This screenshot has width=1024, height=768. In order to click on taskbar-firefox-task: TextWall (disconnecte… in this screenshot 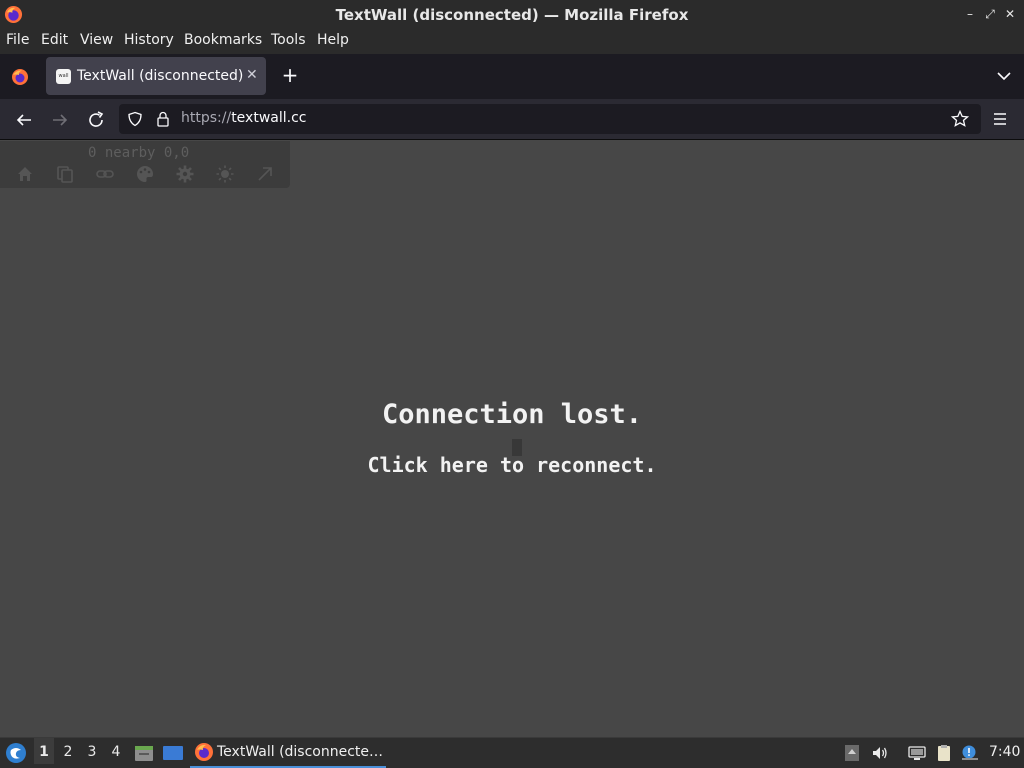, I will do `click(288, 753)`.